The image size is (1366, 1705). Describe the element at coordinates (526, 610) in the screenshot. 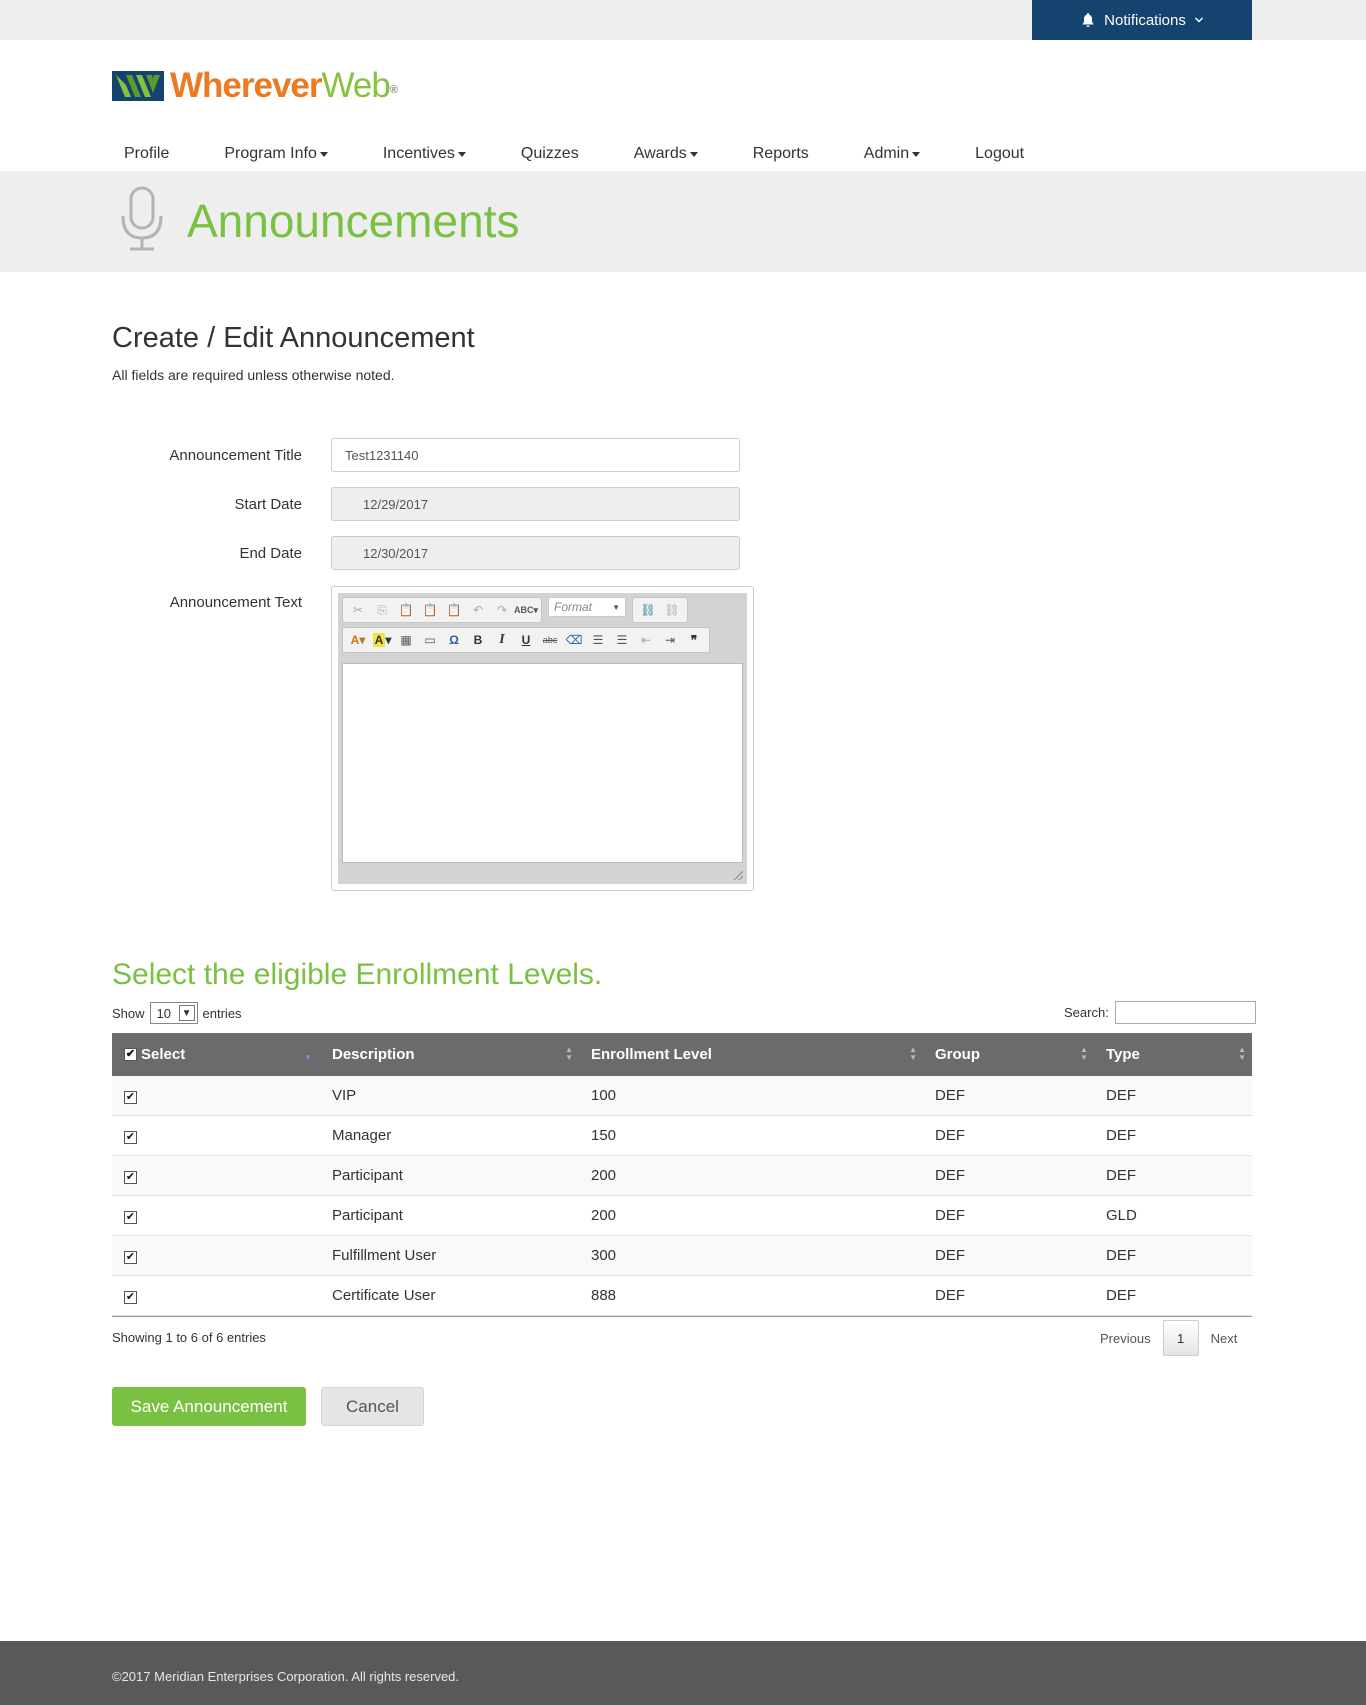

I see `spellcheck-icon: ABC▾` at that location.